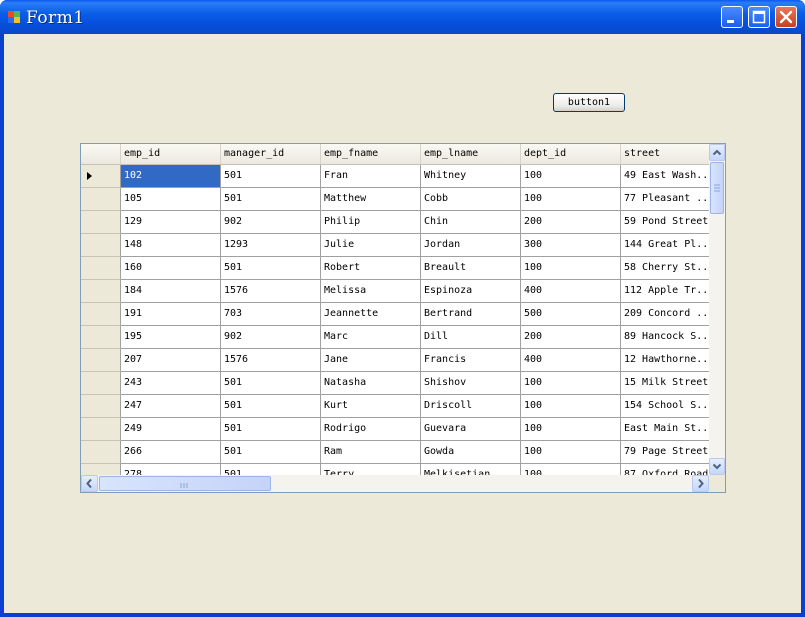 This screenshot has height=617, width=805. I want to click on cell-emp-id: 278, so click(171, 469).